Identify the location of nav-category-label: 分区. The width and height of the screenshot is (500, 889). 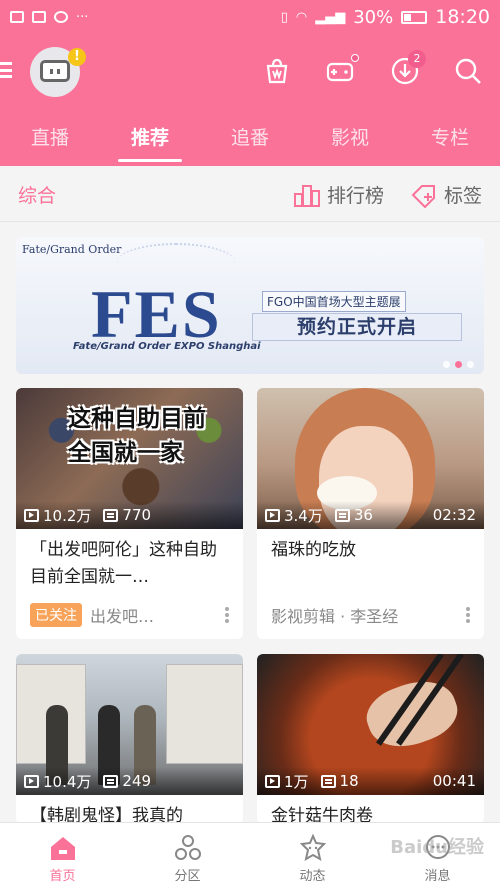
(187, 876).